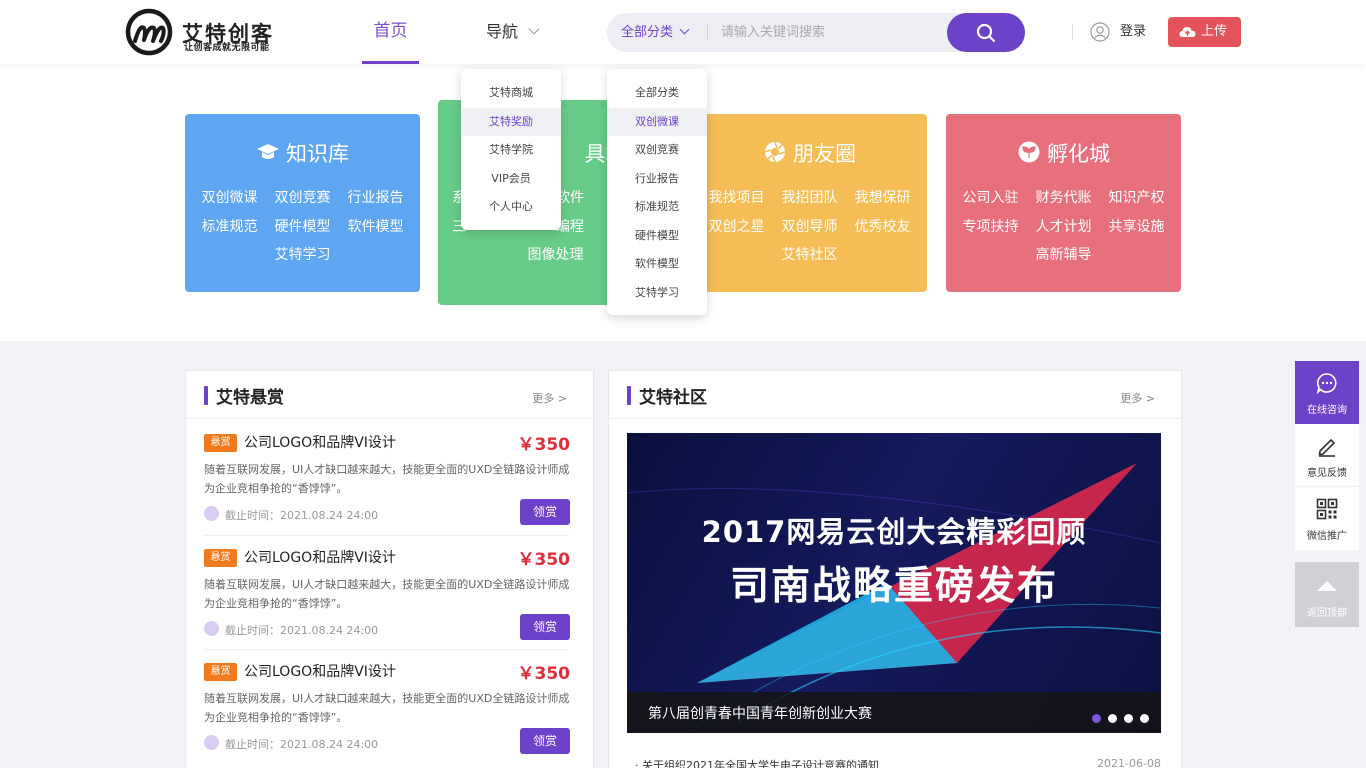 This screenshot has width=1366, height=768. Describe the element at coordinates (250, 398) in the screenshot. I see `panel-title: 艾特悬赏` at that location.